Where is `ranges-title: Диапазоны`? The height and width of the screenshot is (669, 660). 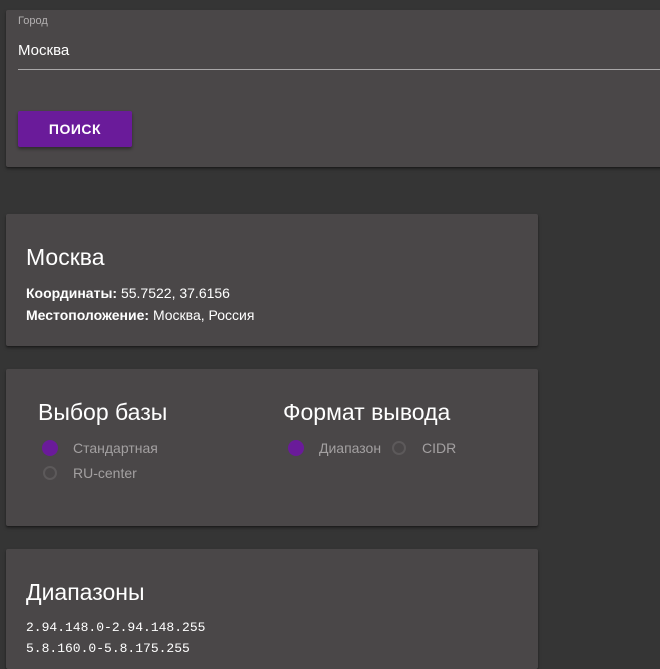 ranges-title: Диапазоны is located at coordinates (85, 592).